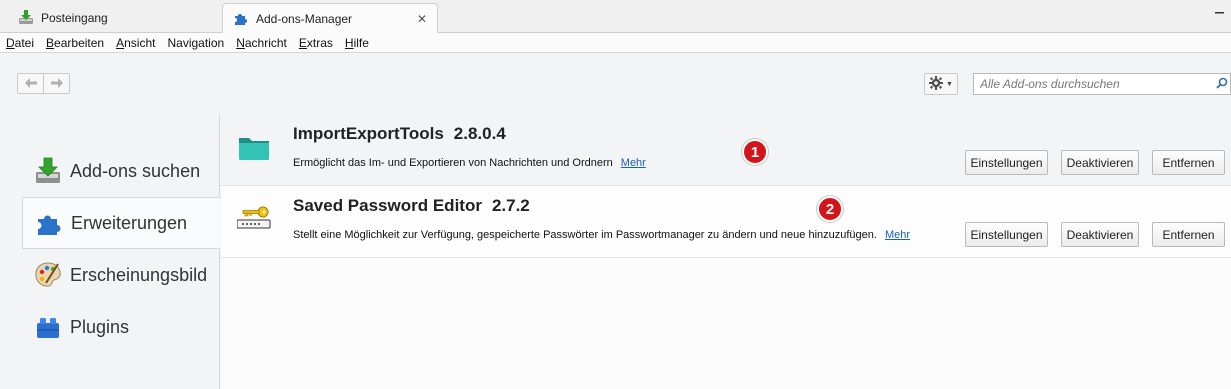  What do you see at coordinates (20, 43) in the screenshot?
I see `menu-file: Datei` at bounding box center [20, 43].